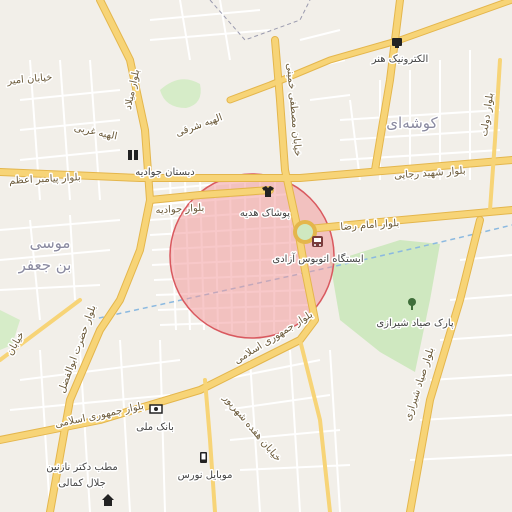 The width and height of the screenshot is (512, 512). I want to click on area-label-ben-jafar: بن جعفر, so click(45, 265).